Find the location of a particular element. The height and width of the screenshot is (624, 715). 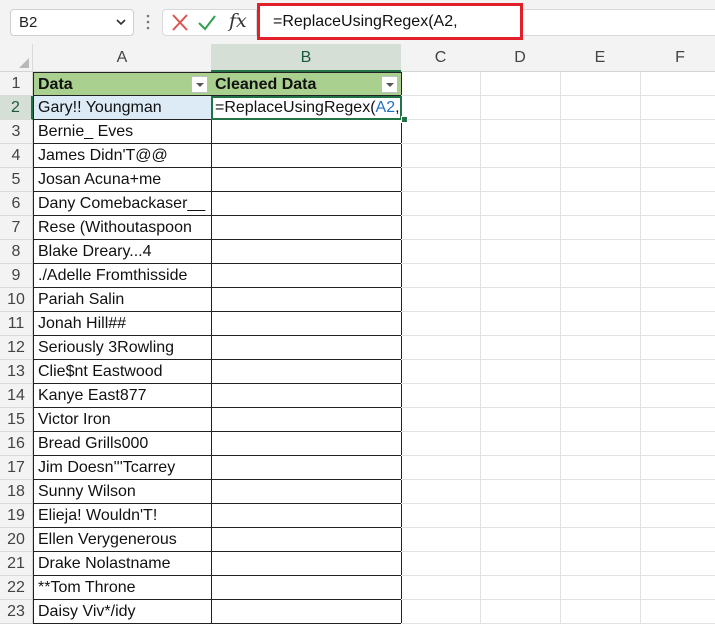

row-header: 6 is located at coordinates (16, 204).